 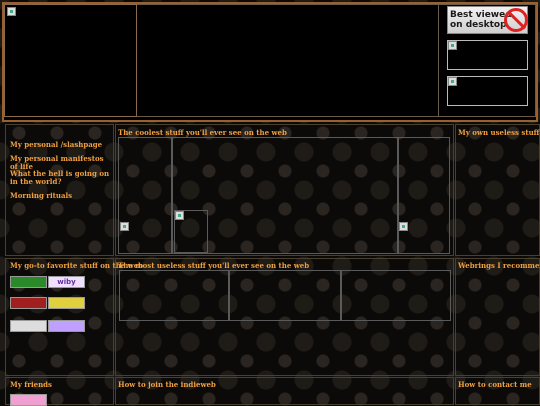 What do you see at coordinates (499, 265) in the screenshot?
I see `section-title-webrings: Webrings I recommend` at bounding box center [499, 265].